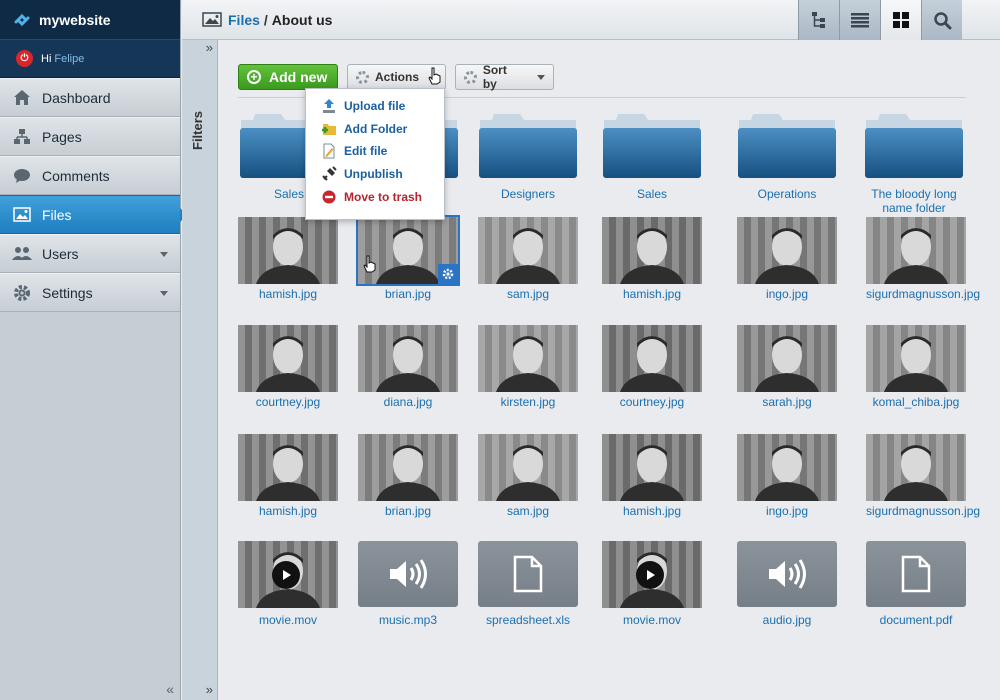 The image size is (1000, 700). I want to click on file-name: kirsten.jpg, so click(528, 402).